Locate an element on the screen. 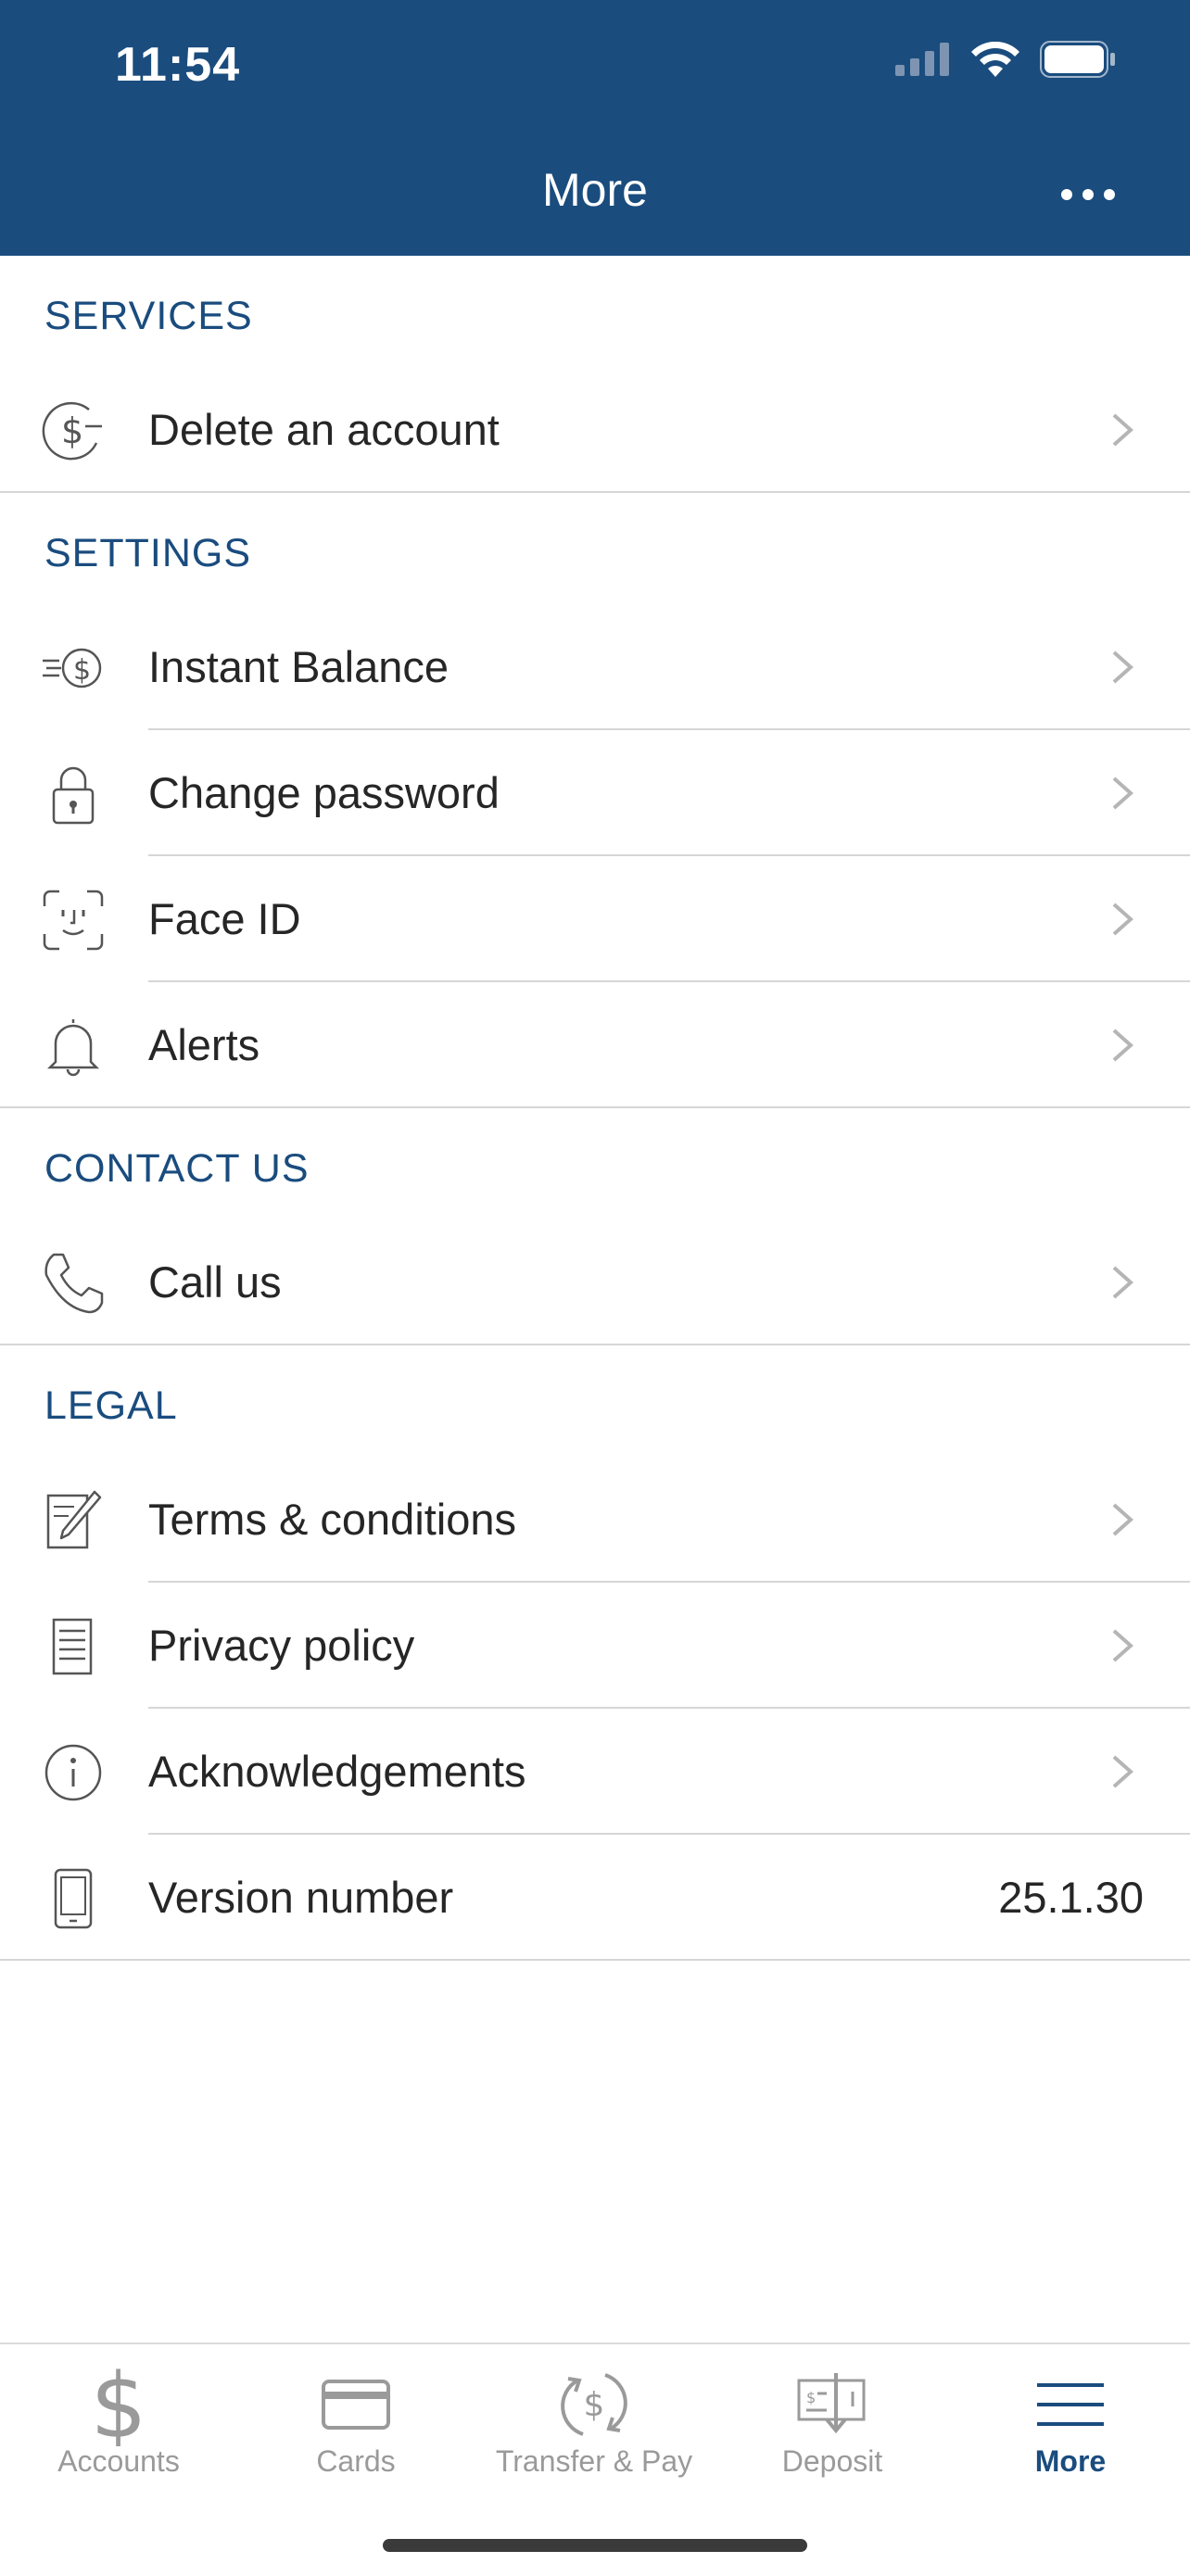  lock-icon is located at coordinates (73, 795).